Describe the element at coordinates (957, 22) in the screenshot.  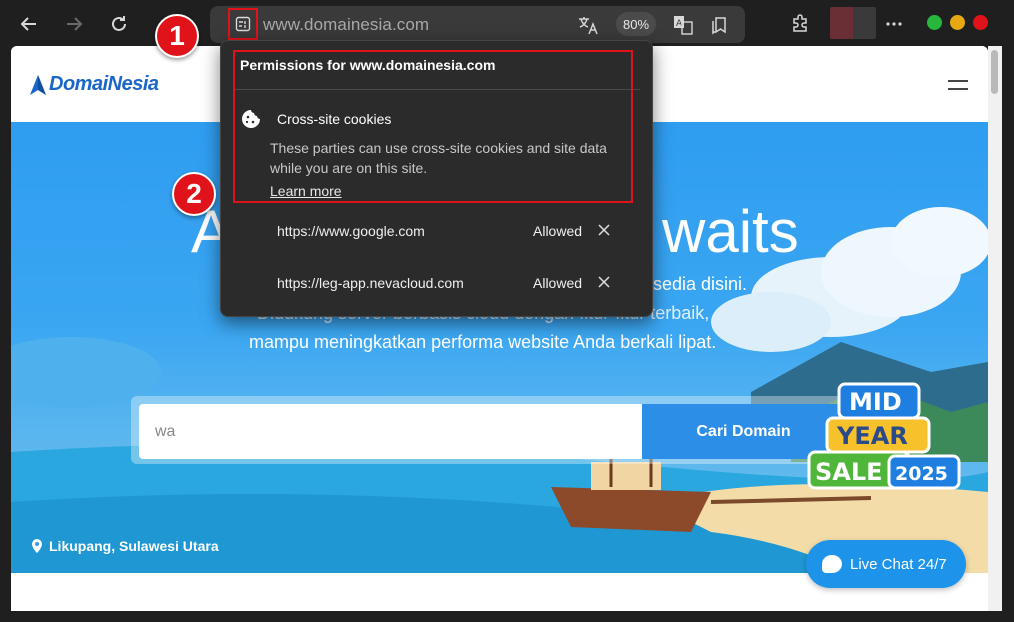
I see `maximize-button` at that location.